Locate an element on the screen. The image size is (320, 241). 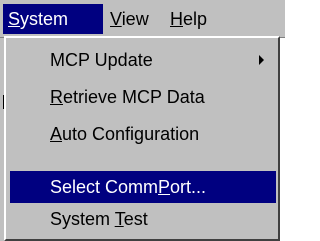
menu-view-accesskey: V is located at coordinates (116, 19).